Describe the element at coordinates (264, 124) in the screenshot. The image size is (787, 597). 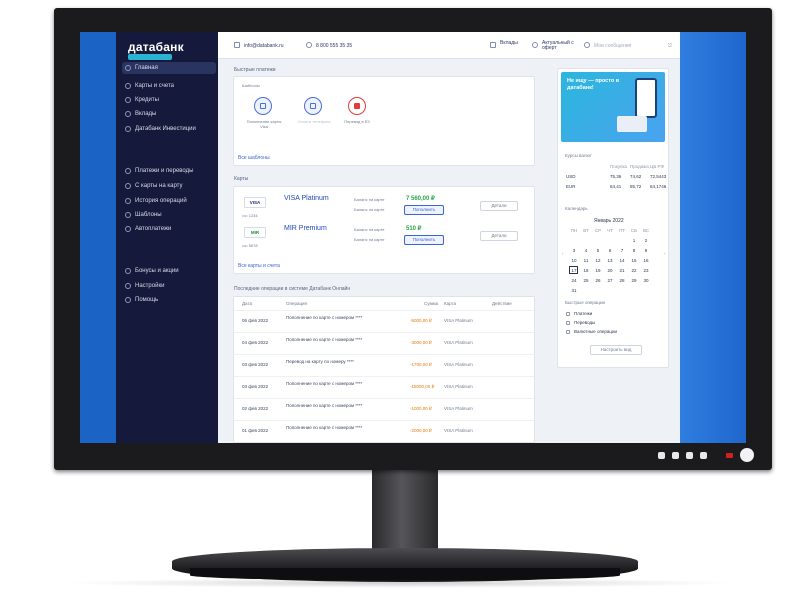
I see `quick-pay-visa-label: Пополнение карты Visa` at that location.